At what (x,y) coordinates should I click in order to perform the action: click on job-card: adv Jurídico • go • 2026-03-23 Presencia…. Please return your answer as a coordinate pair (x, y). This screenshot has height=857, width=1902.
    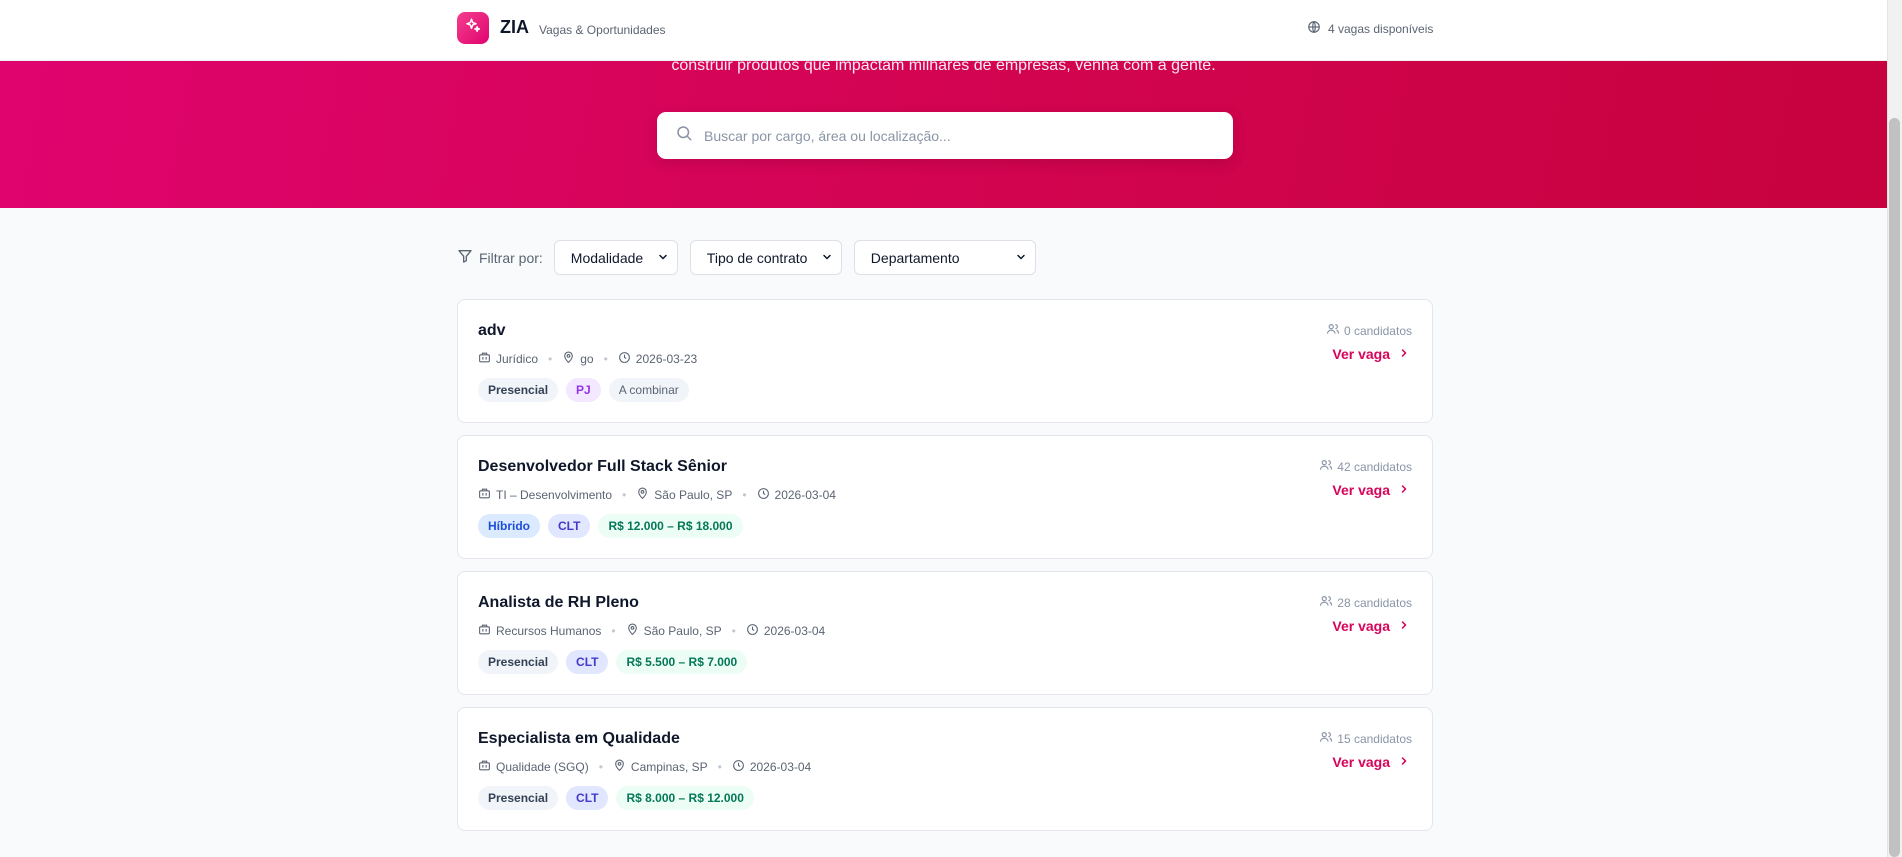
    Looking at the image, I should click on (945, 361).